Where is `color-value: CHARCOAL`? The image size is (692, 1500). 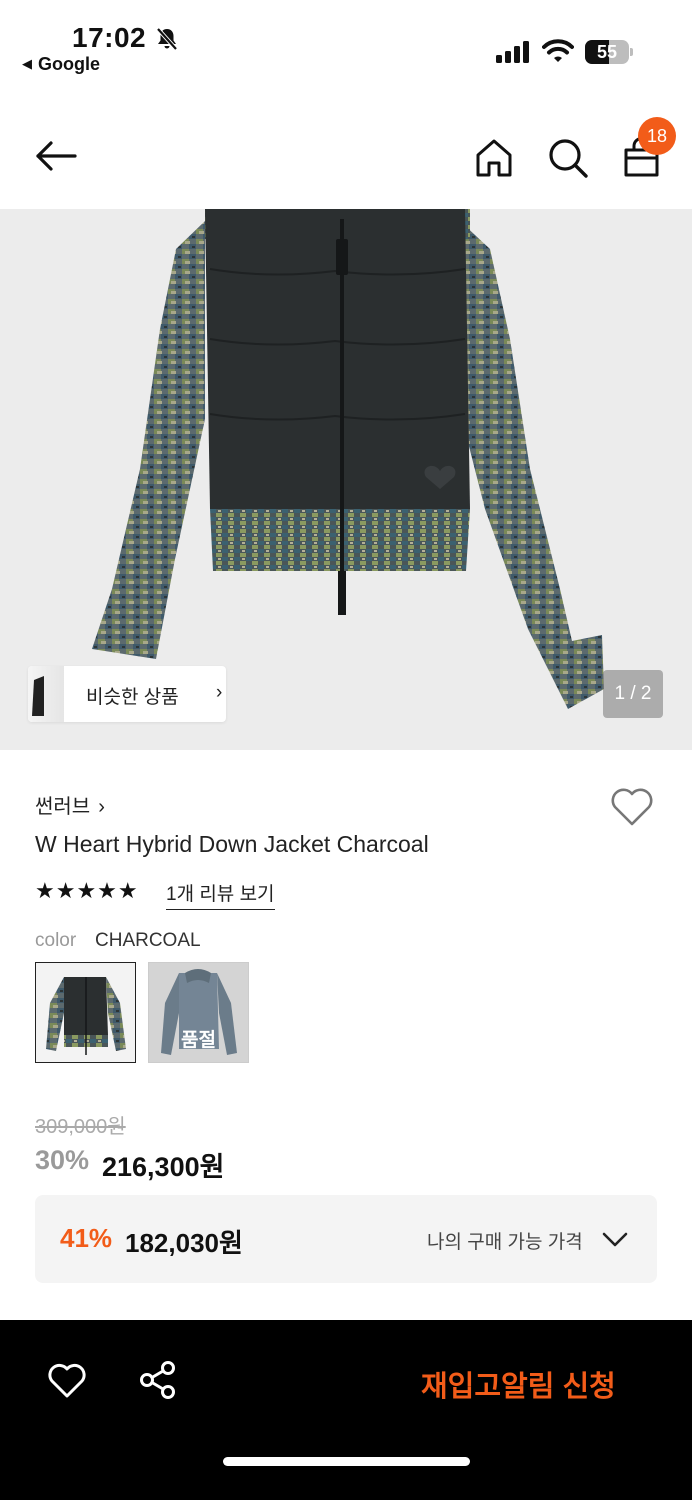
color-value: CHARCOAL is located at coordinates (148, 940).